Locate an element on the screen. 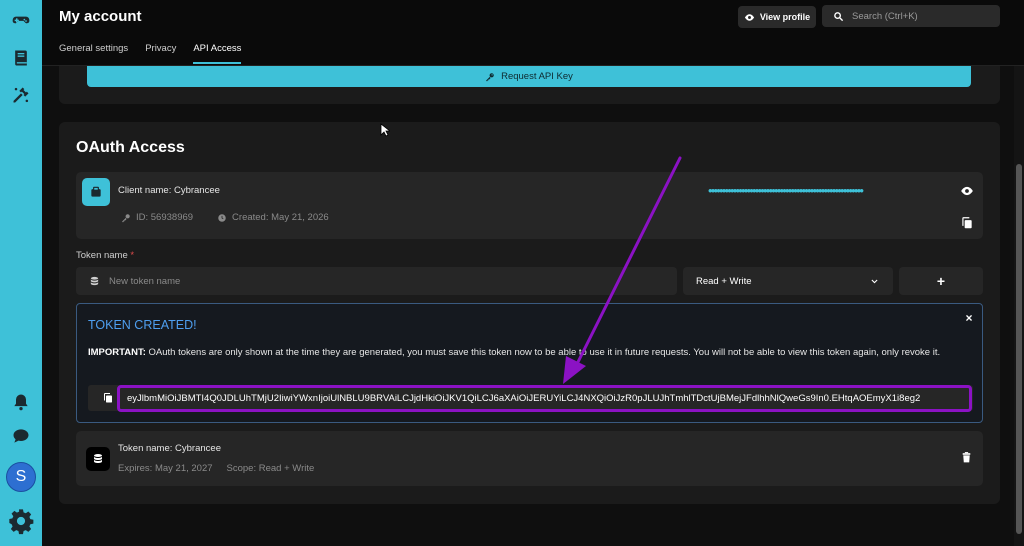 This screenshot has width=1024, height=546. token-created-title: TOKEN CREATED! is located at coordinates (142, 325).